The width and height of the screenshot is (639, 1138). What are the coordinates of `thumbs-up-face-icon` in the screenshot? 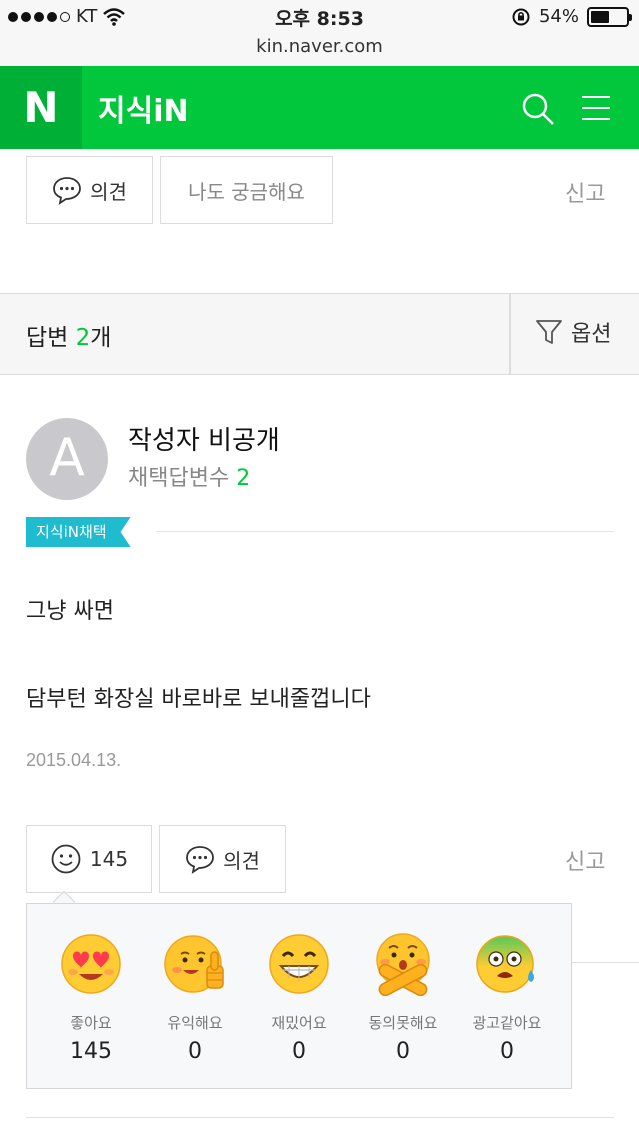 It's located at (194, 964).